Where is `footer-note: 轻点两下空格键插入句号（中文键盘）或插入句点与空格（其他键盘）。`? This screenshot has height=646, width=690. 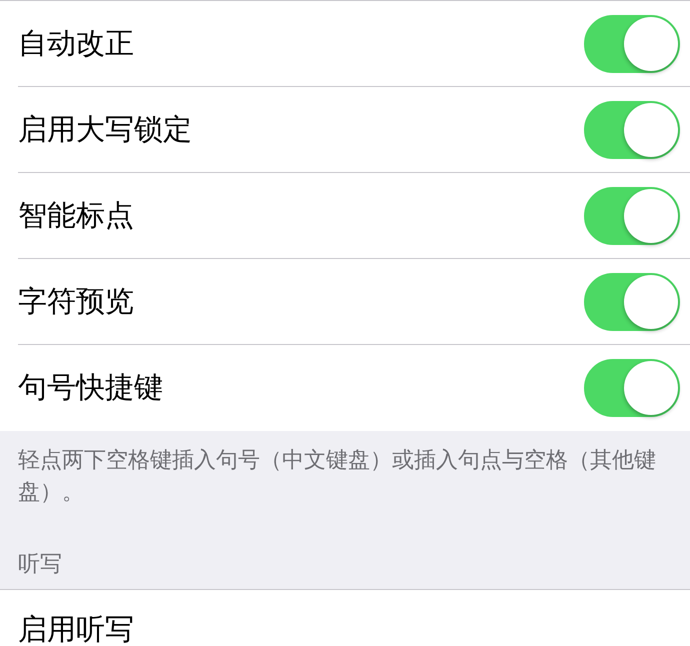
footer-note: 轻点两下空格键插入句号（中文键盘）或插入句点与空格（其他键盘）。 is located at coordinates (337, 477).